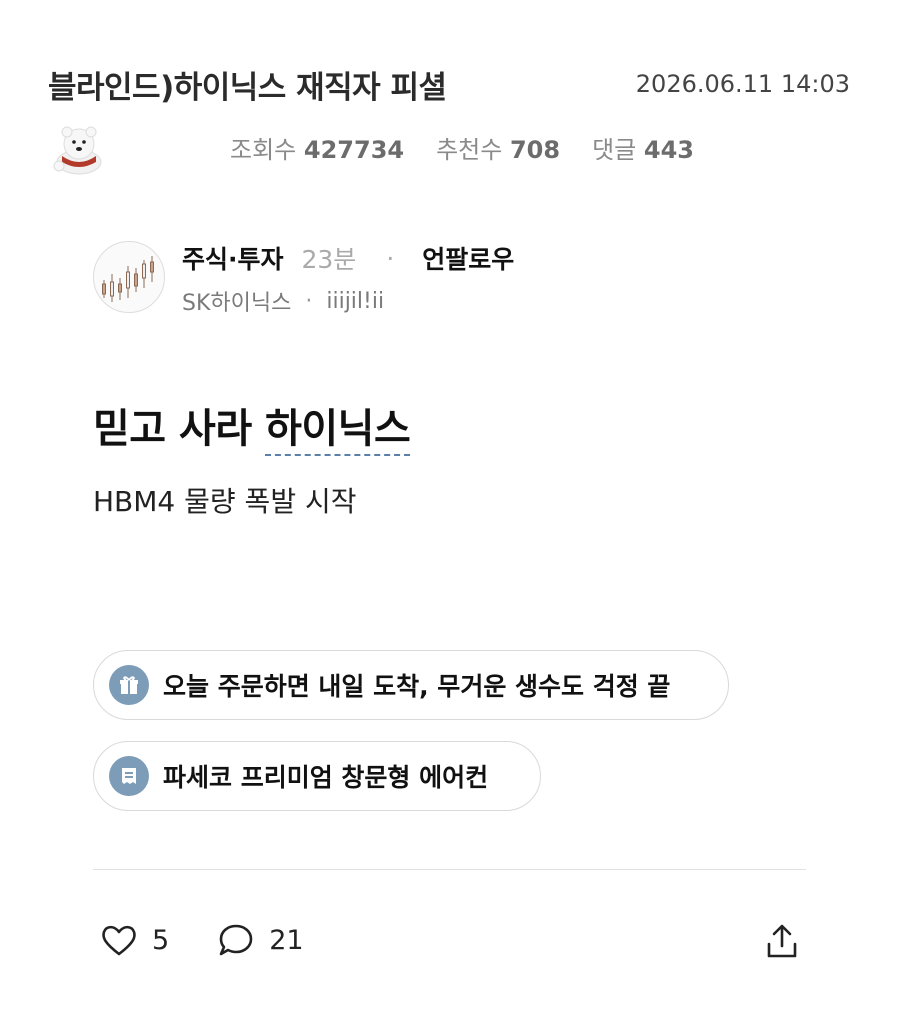 The height and width of the screenshot is (1034, 900). What do you see at coordinates (202, 940) in the screenshot?
I see `action-bar: 5 21` at bounding box center [202, 940].